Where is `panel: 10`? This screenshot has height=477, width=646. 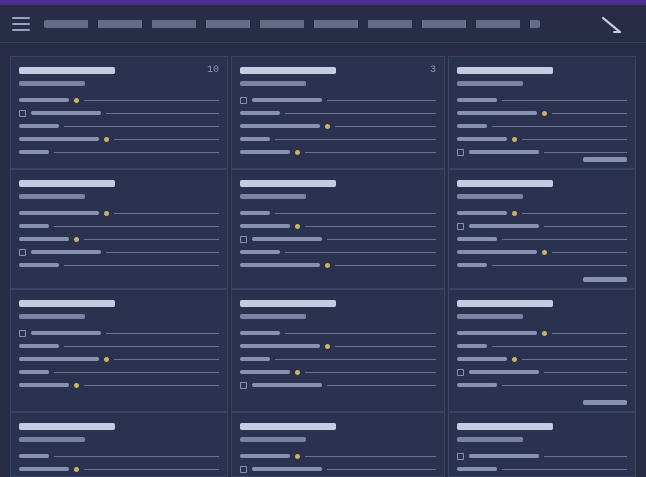 panel: 10 is located at coordinates (119, 112).